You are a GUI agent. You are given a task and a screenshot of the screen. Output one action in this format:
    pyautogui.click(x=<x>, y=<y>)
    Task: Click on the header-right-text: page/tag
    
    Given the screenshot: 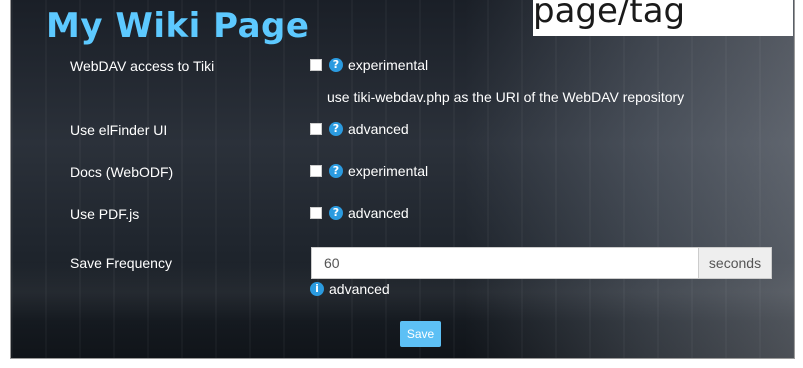 What is the action you would take?
    pyautogui.click(x=609, y=15)
    